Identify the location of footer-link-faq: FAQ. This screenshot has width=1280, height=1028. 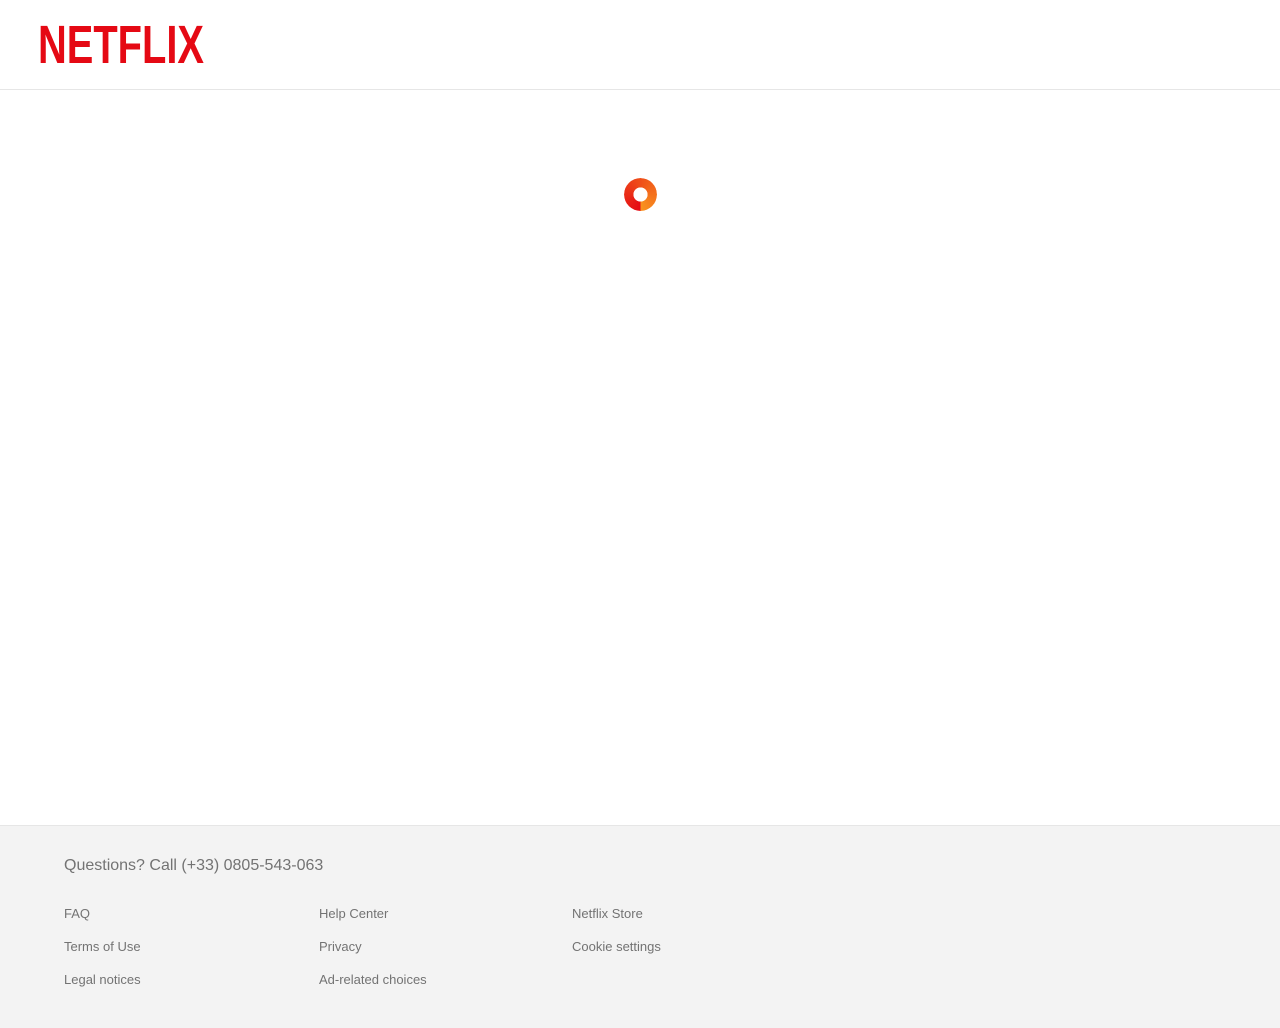
(77, 913).